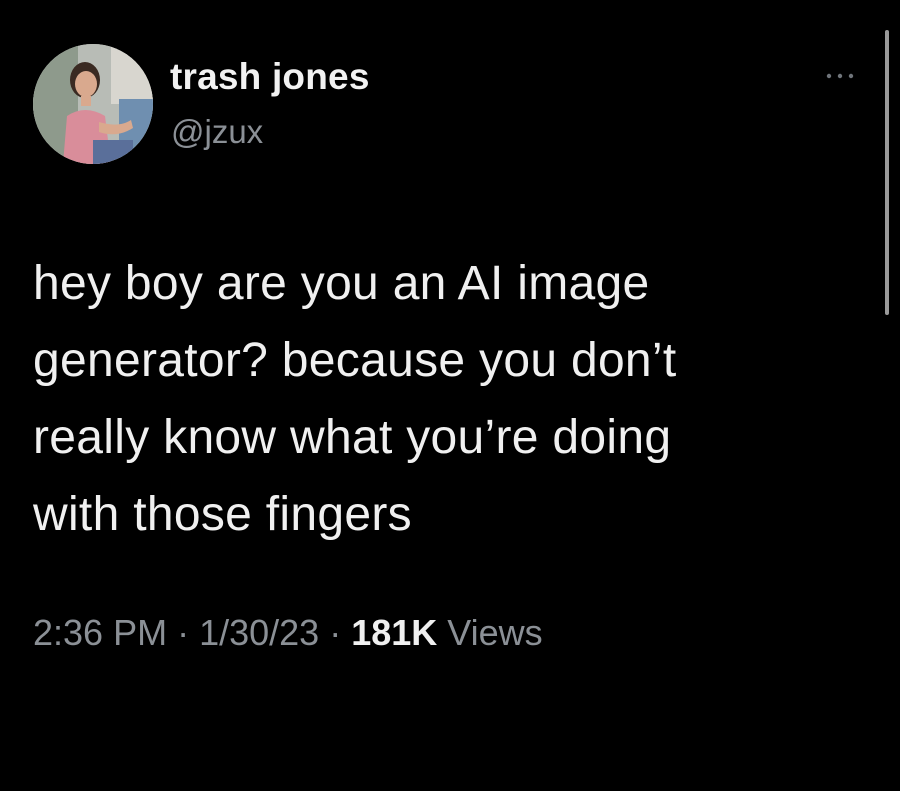  I want to click on views-count: 181K, so click(394, 632).